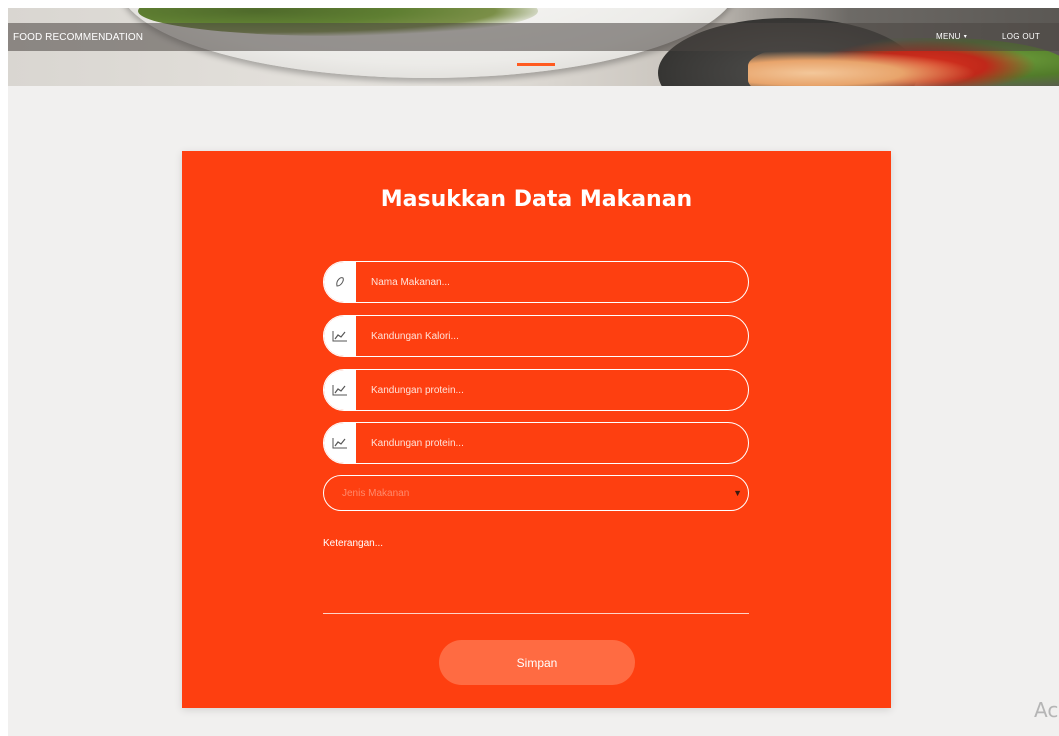  I want to click on brand-title: FOOD RECOMMENDATION, so click(78, 37).